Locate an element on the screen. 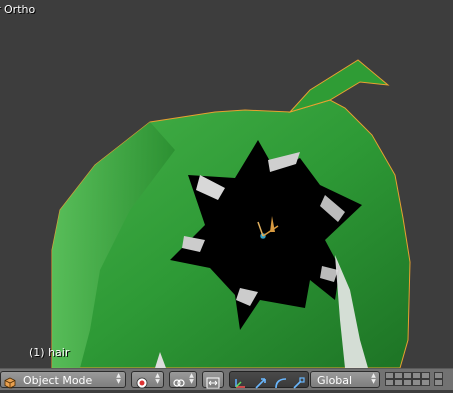 Image resolution: width=453 pixels, height=393 pixels. manipulator-group is located at coordinates (269, 380).